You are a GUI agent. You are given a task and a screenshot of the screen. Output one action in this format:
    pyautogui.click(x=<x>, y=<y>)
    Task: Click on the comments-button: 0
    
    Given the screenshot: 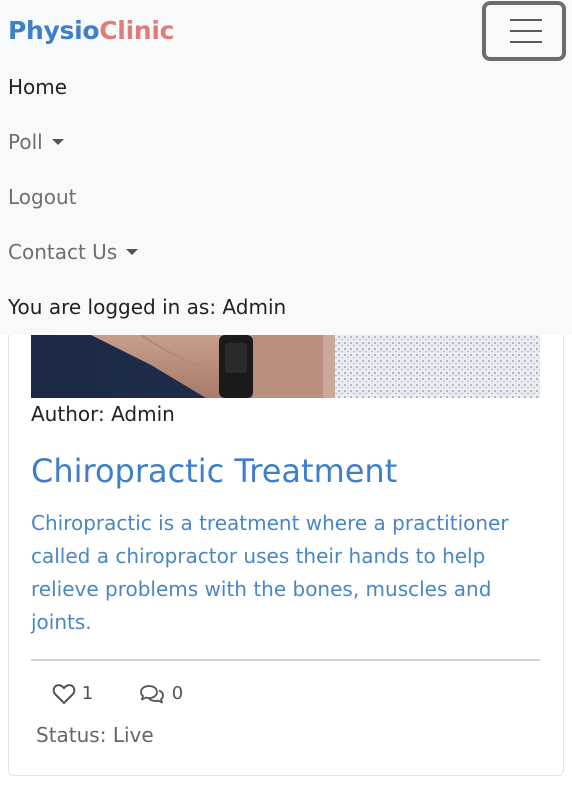 What is the action you would take?
    pyautogui.click(x=160, y=694)
    